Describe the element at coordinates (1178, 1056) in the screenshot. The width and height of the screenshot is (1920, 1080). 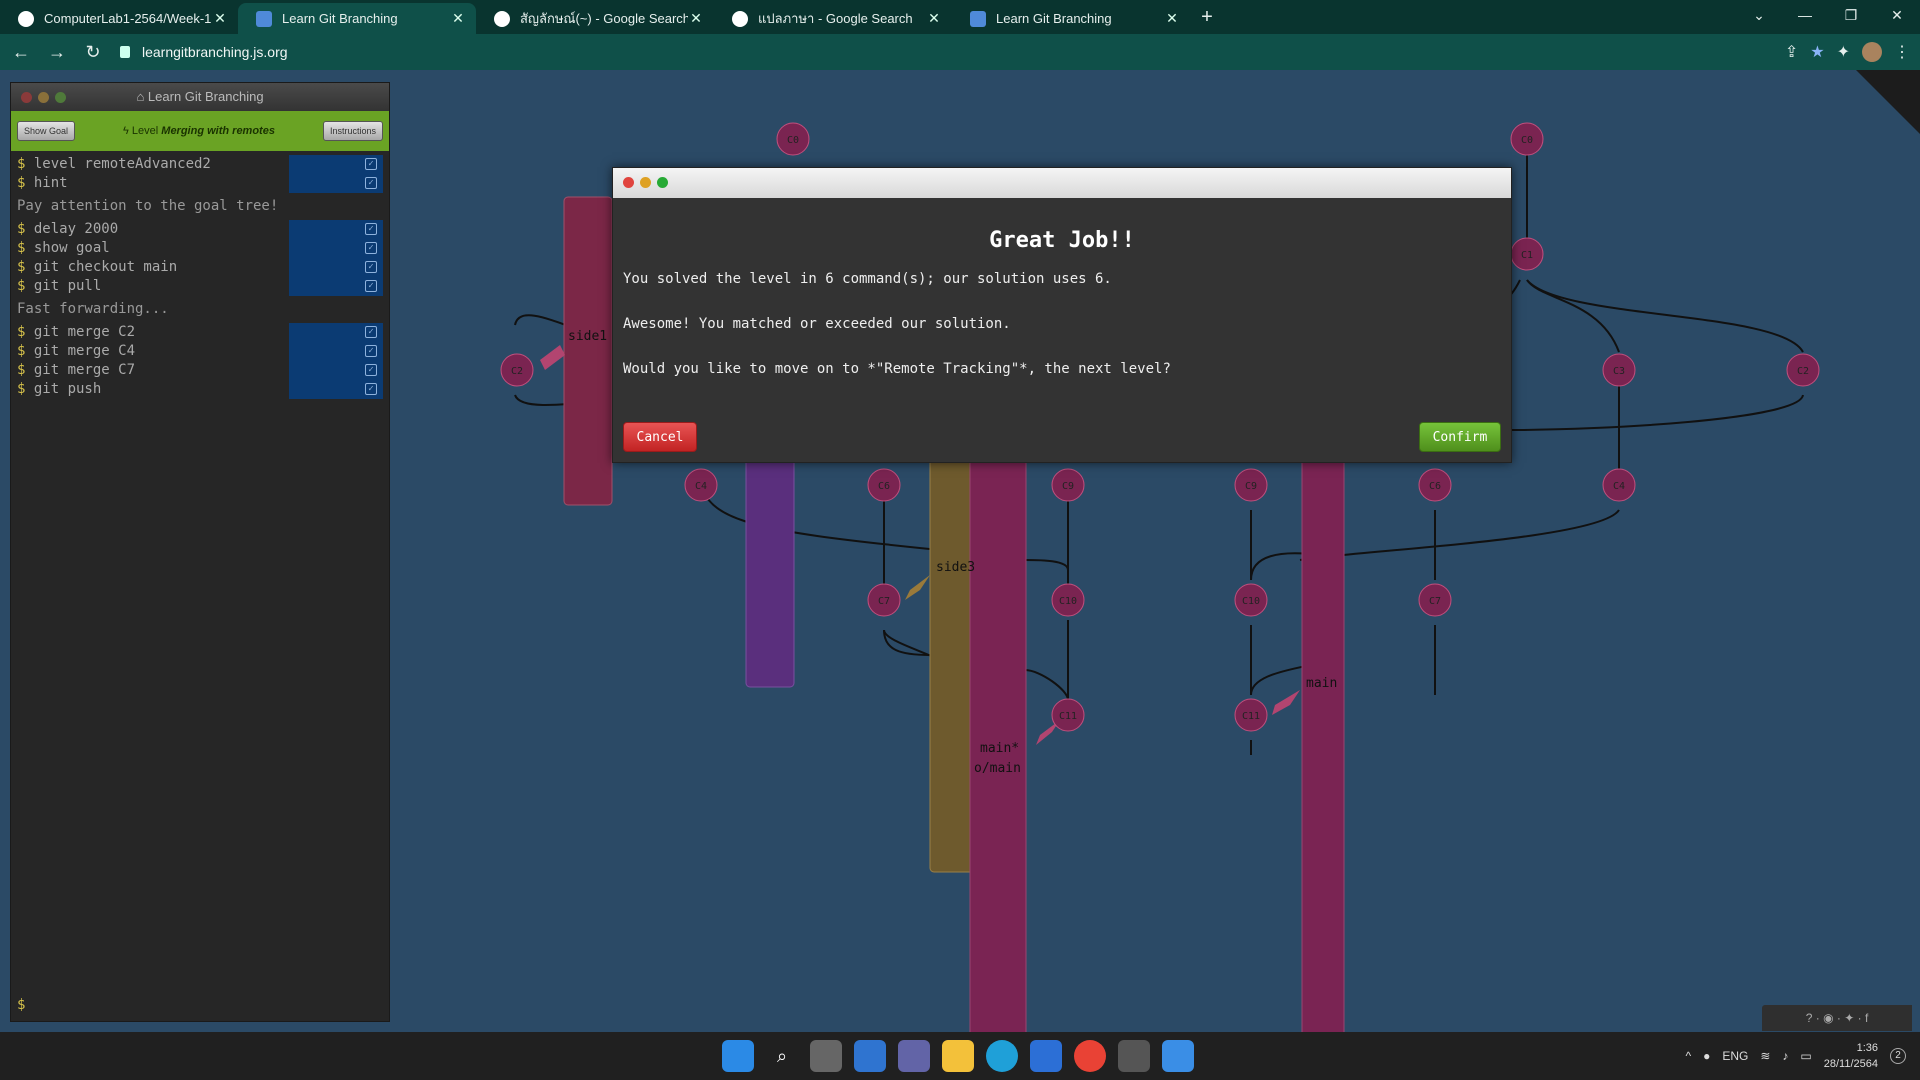
I see `photos-icon` at that location.